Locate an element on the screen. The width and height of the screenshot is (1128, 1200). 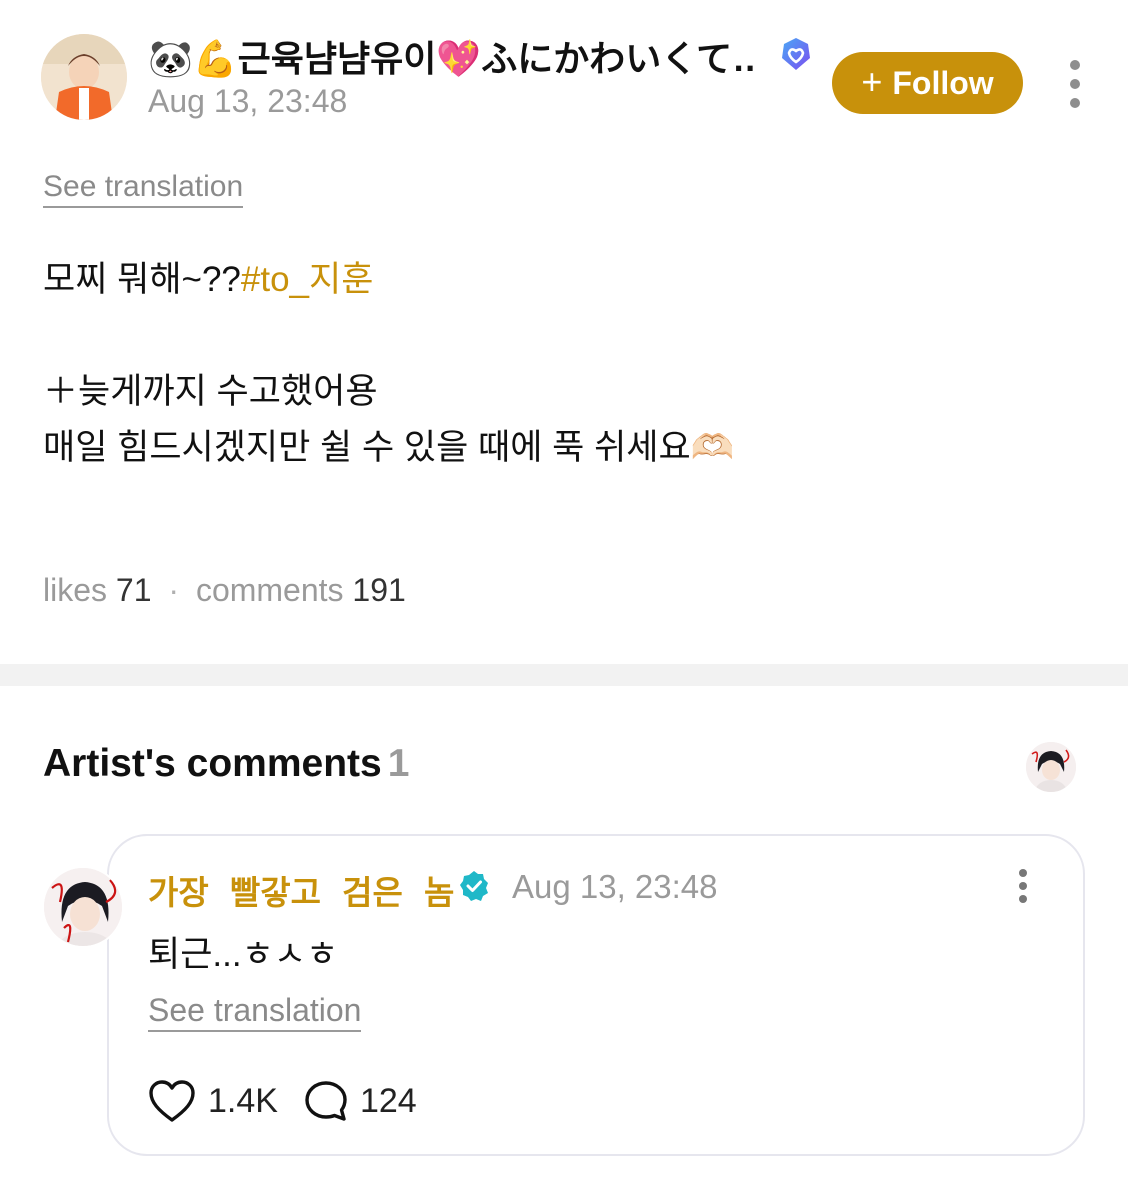
artist-avatar-thumb is located at coordinates (1051, 767).